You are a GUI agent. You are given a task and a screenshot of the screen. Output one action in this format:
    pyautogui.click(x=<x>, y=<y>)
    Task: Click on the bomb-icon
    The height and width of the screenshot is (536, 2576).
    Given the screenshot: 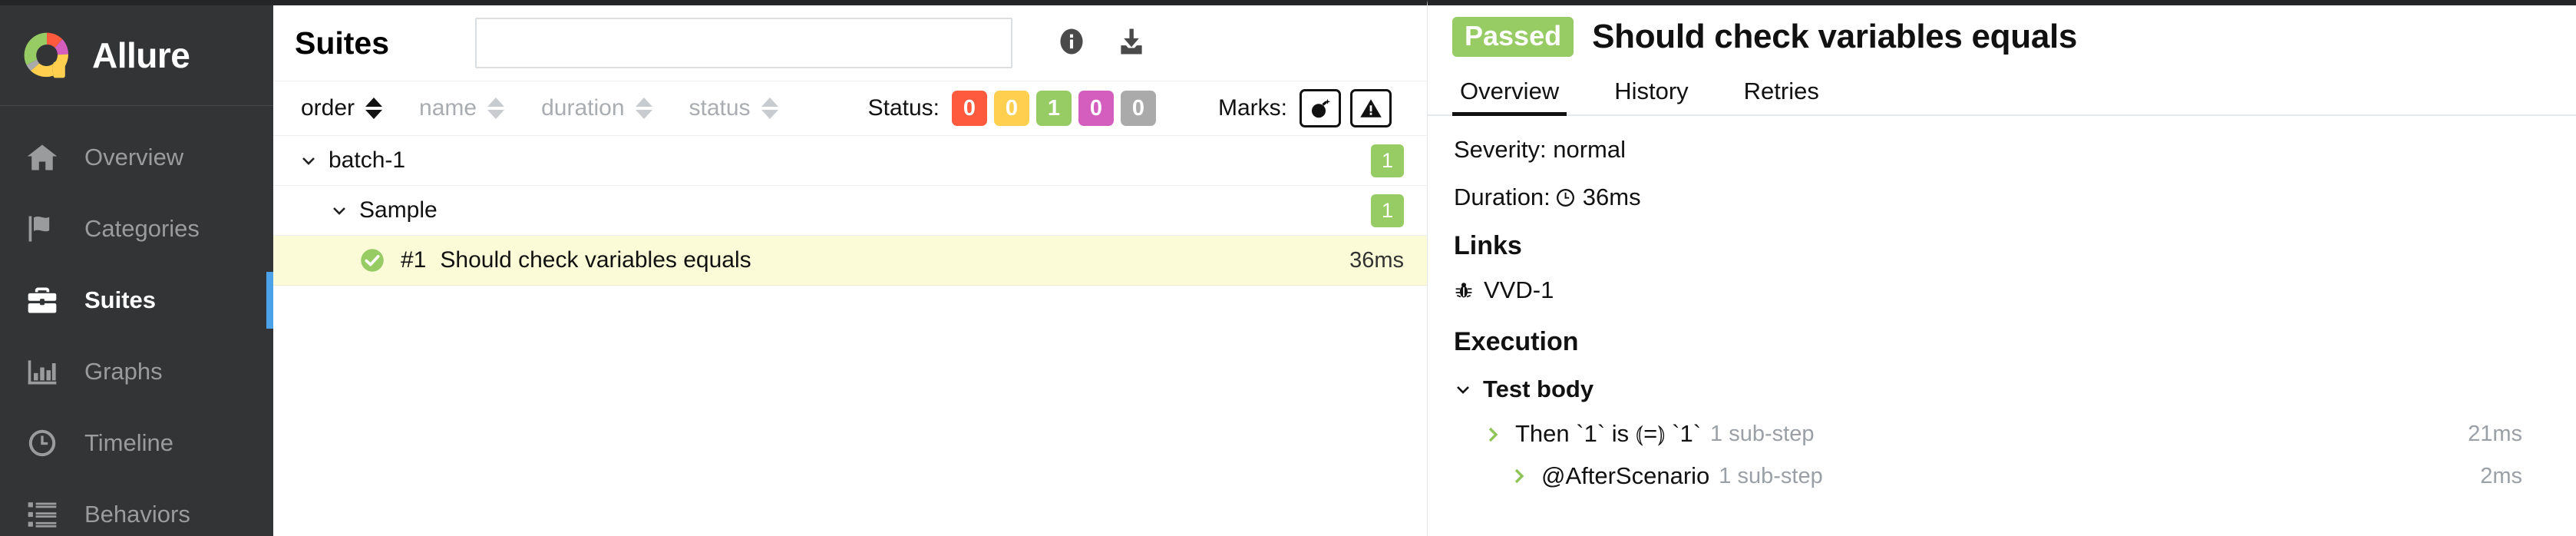 What is the action you would take?
    pyautogui.click(x=1320, y=108)
    